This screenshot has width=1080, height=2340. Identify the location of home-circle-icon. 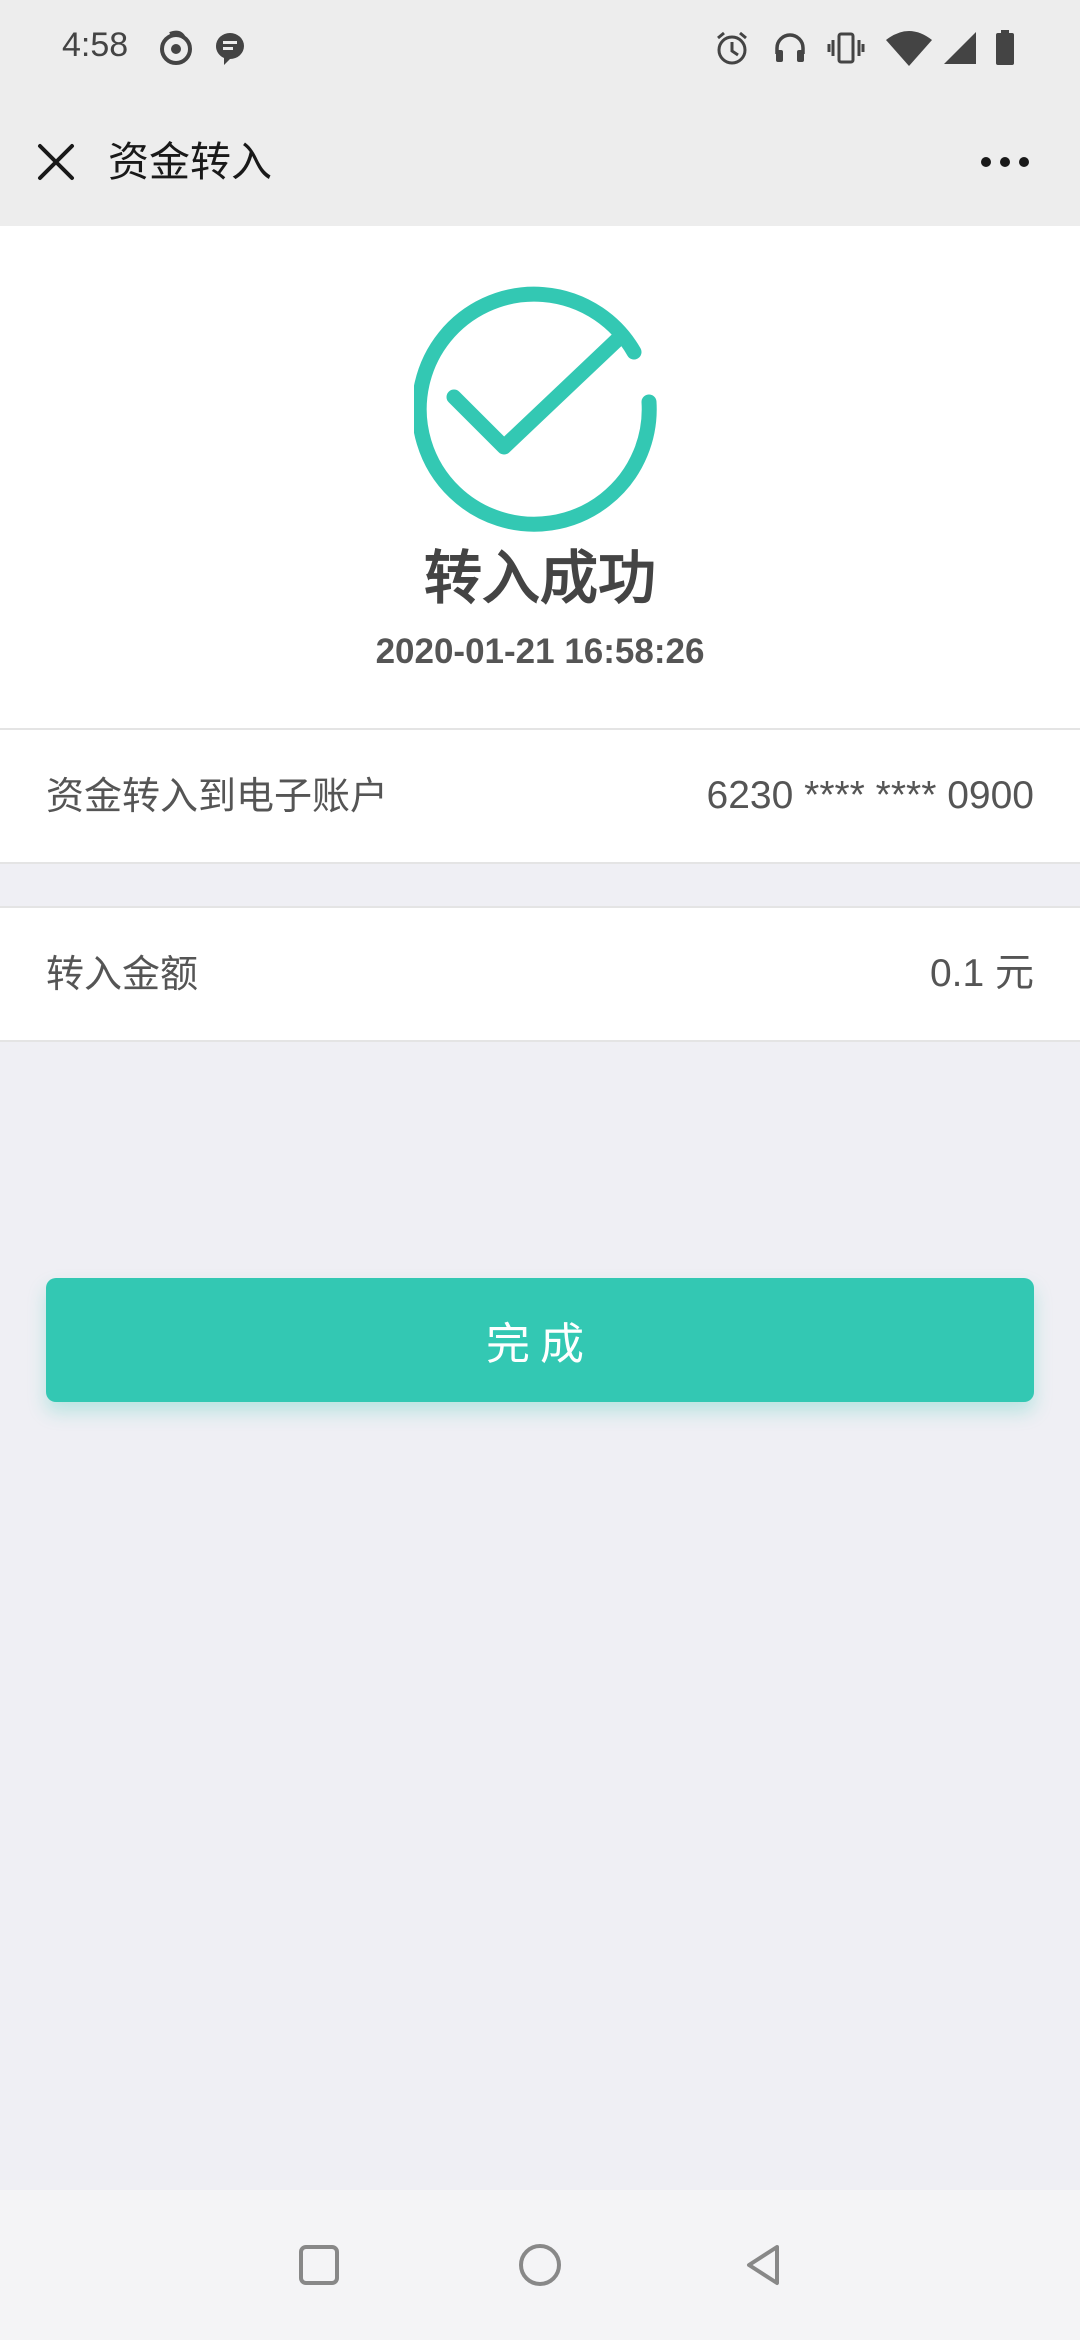
(540, 2265).